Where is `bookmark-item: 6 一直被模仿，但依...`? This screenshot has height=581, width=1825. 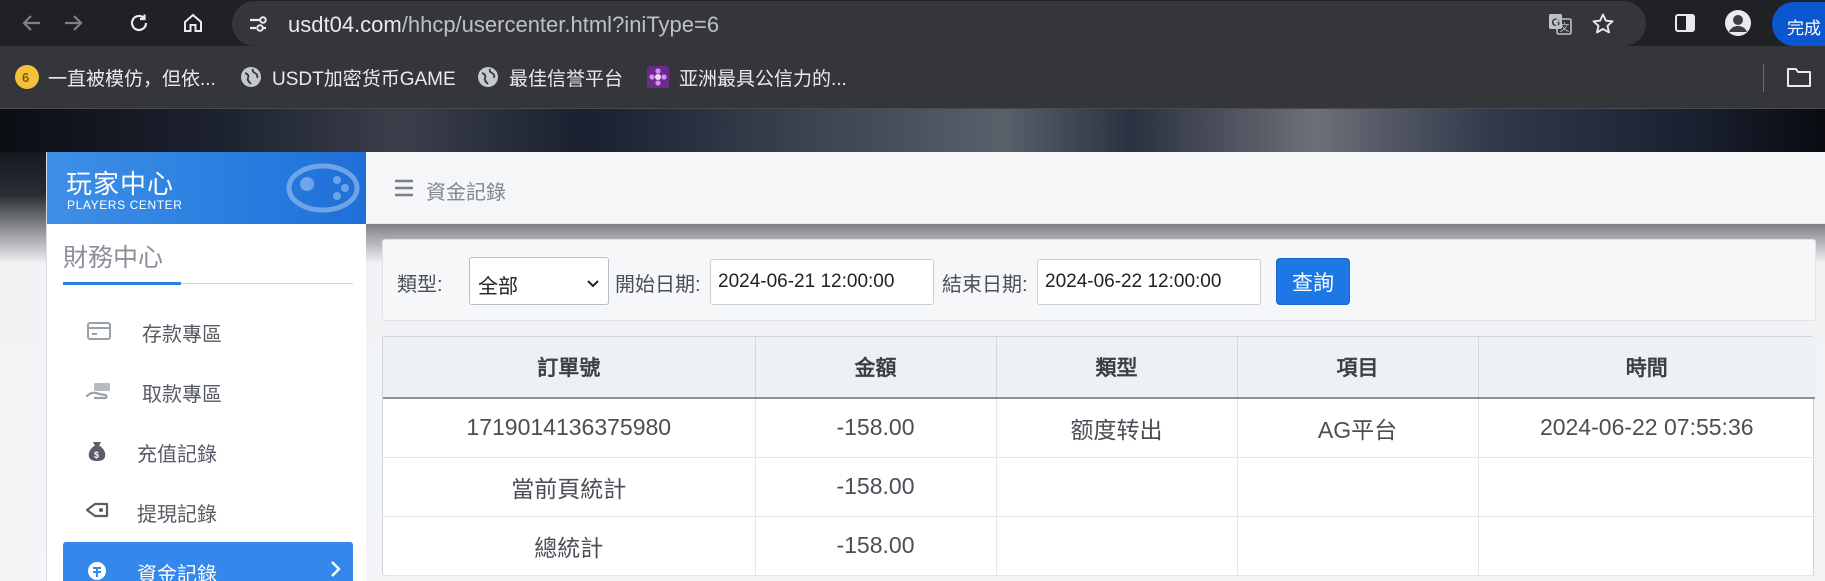
bookmark-item: 6 一直被模仿，但依... is located at coordinates (115, 77).